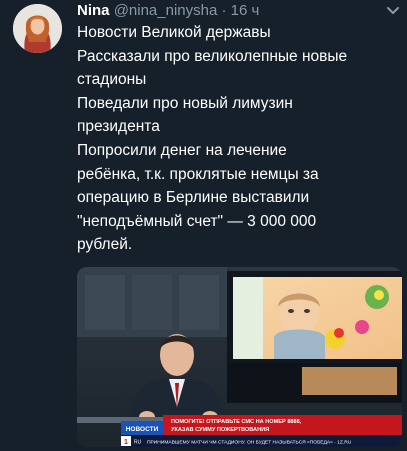 The image size is (407, 451). What do you see at coordinates (112, 80) in the screenshot?
I see `tweet-text-line: стадионы` at bounding box center [112, 80].